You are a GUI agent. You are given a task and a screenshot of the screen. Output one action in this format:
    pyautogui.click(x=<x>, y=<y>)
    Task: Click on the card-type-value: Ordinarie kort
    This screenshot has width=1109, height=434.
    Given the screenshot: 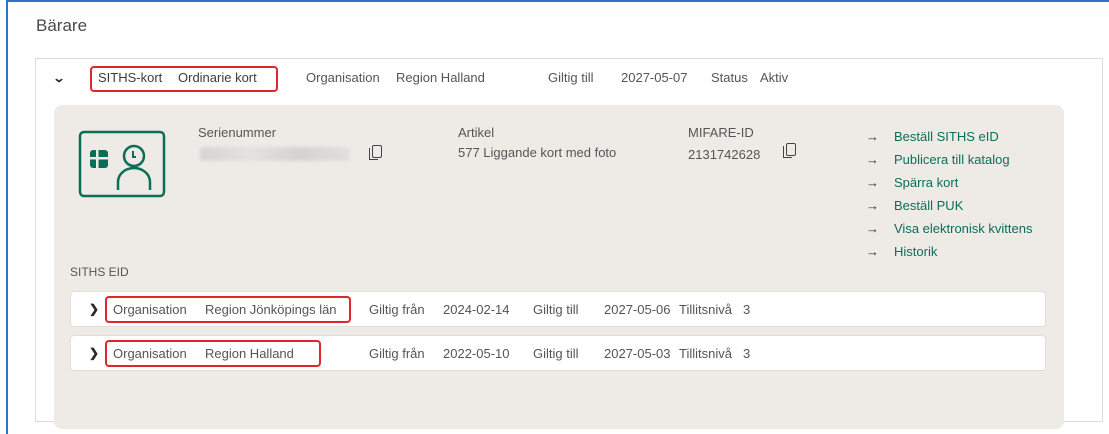 What is the action you would take?
    pyautogui.click(x=217, y=77)
    